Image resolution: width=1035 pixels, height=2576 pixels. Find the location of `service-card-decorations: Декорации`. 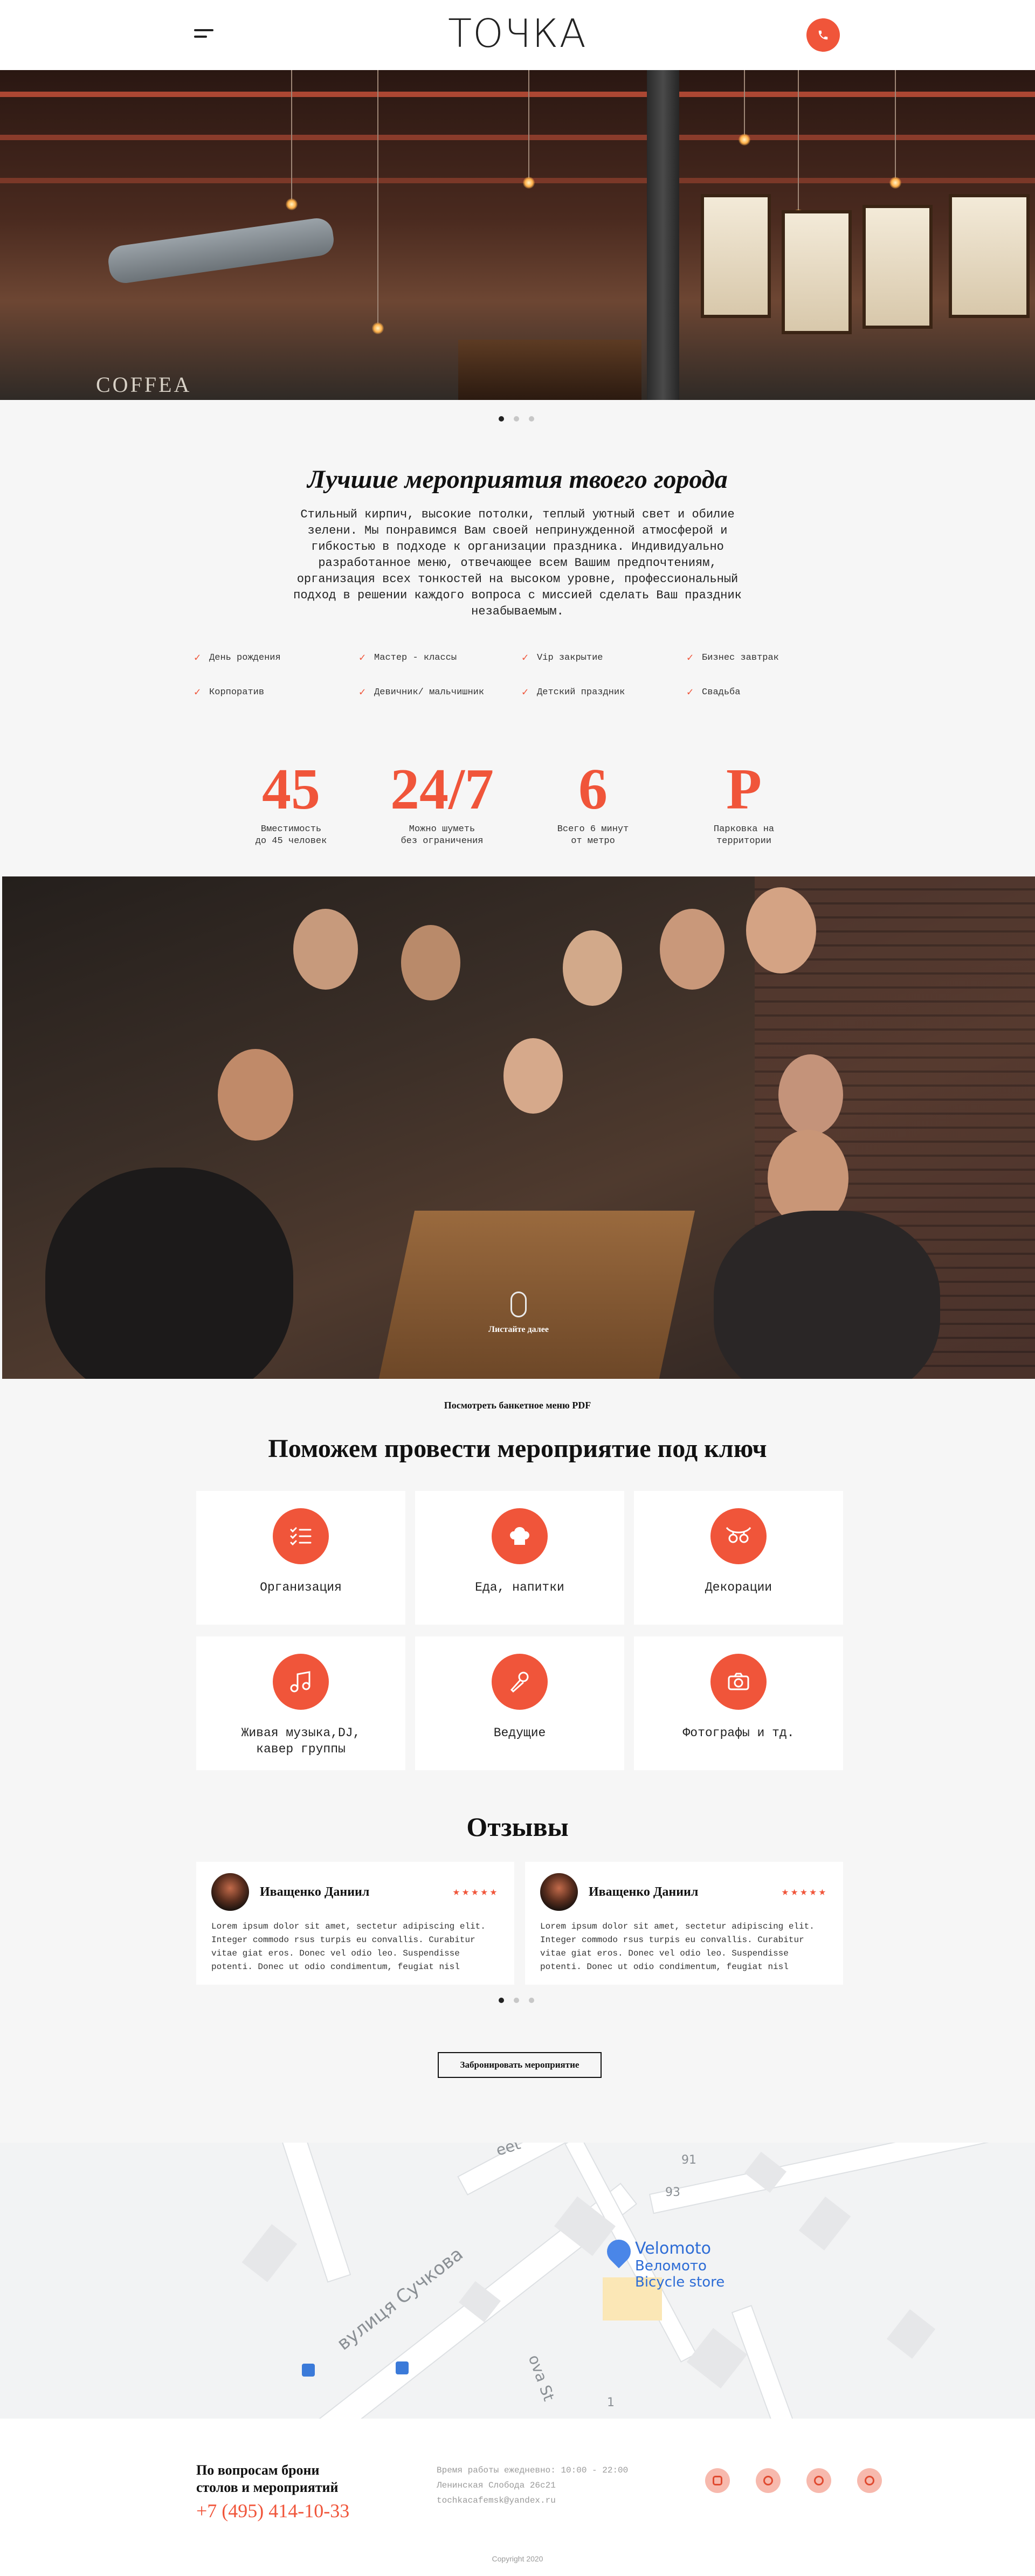

service-card-decorations: Декорации is located at coordinates (739, 1558).